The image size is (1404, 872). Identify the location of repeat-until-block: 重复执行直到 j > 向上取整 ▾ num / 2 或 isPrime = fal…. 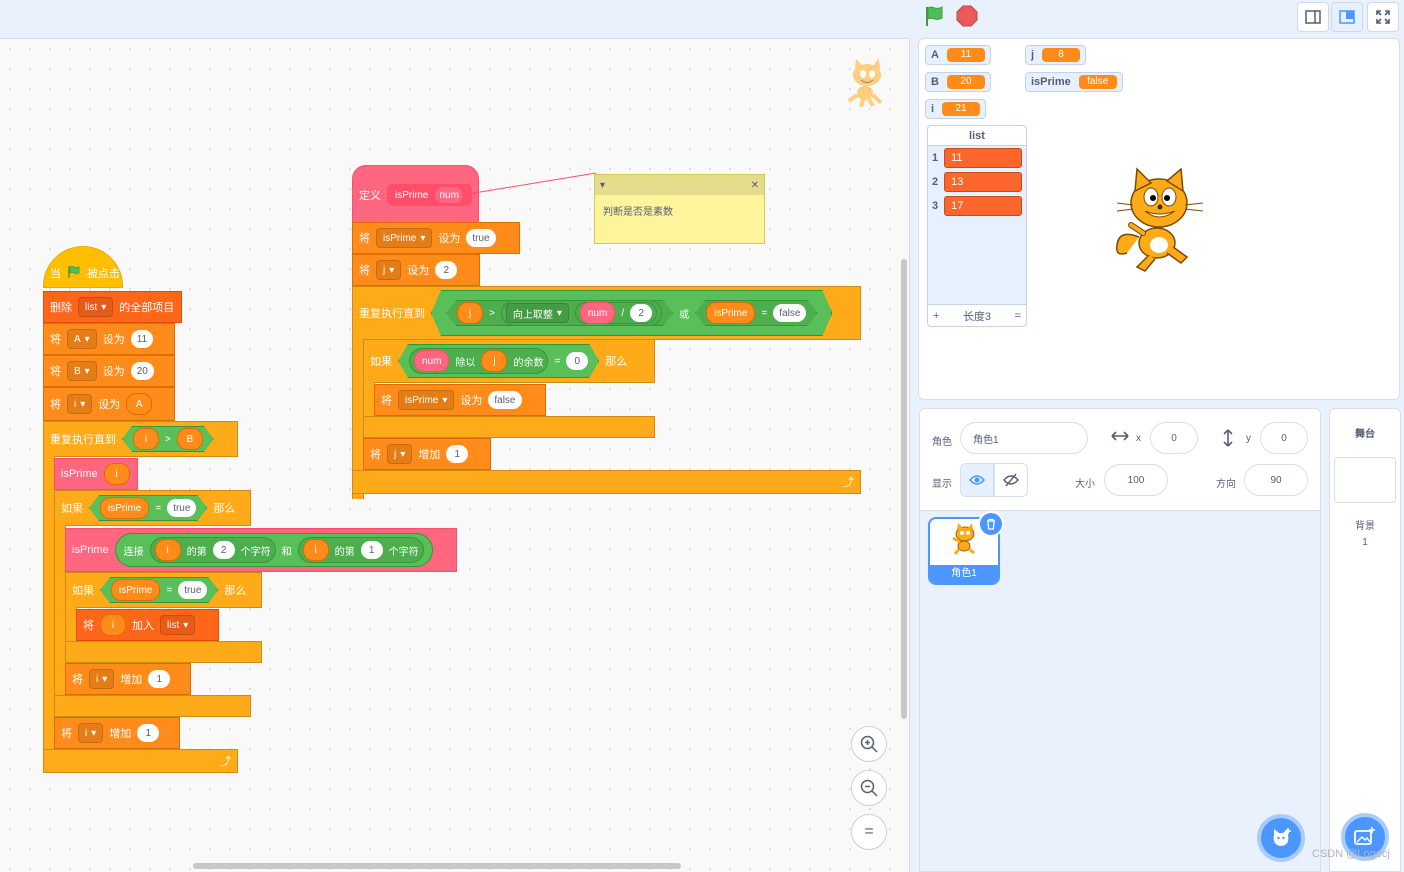
(606, 313).